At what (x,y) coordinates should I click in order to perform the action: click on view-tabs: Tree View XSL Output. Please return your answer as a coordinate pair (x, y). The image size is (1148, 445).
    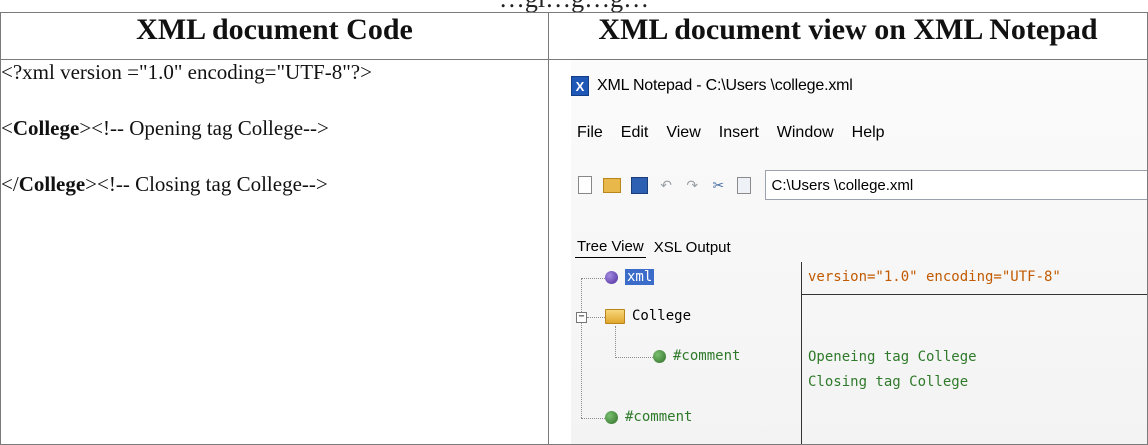
    Looking at the image, I should click on (654, 247).